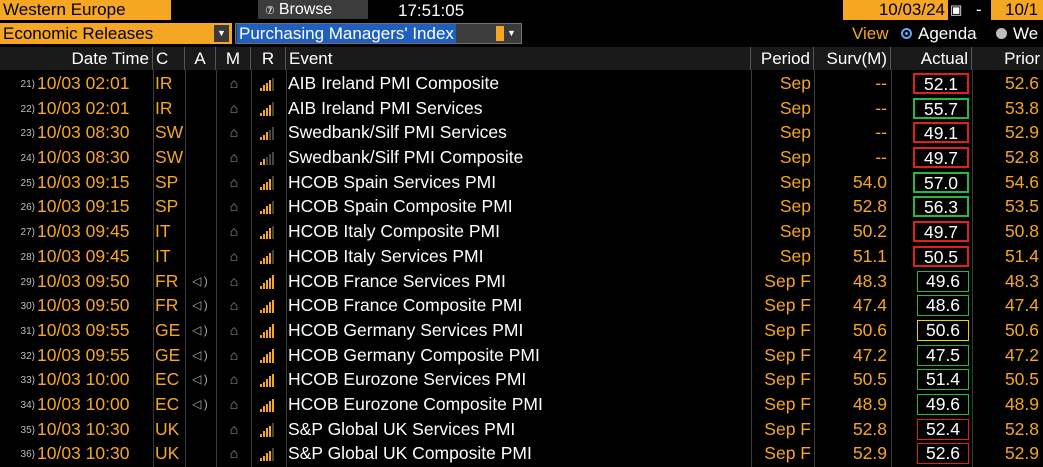 The height and width of the screenshot is (467, 1043). I want to click on row-number: 25), so click(18, 182).